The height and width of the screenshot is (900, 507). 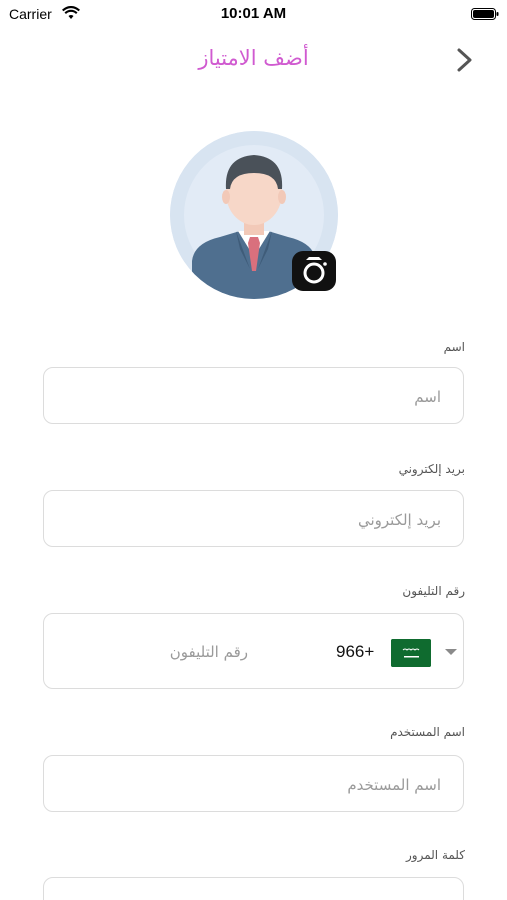 I want to click on name-input, so click(x=250, y=396).